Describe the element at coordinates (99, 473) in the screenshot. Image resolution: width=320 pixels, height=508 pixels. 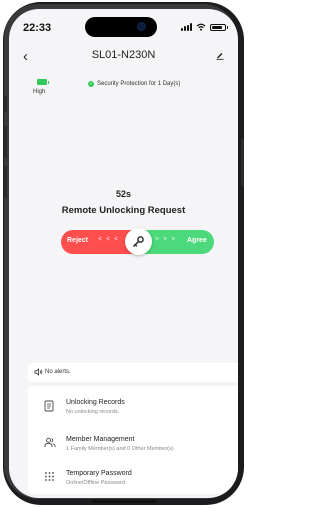
I see `menu-item-title: Temporary Password` at that location.